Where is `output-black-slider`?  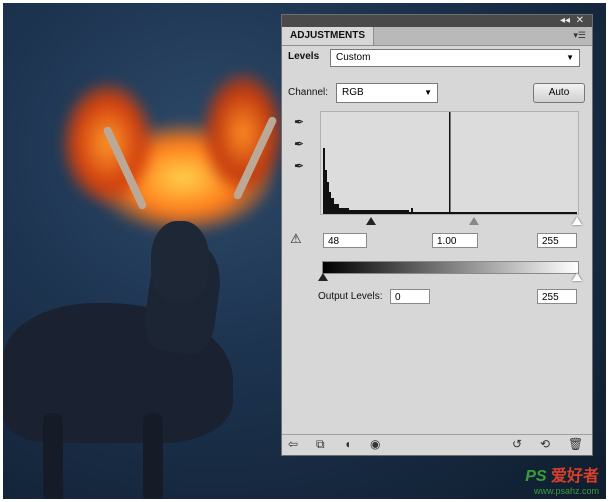 output-black-slider is located at coordinates (323, 277).